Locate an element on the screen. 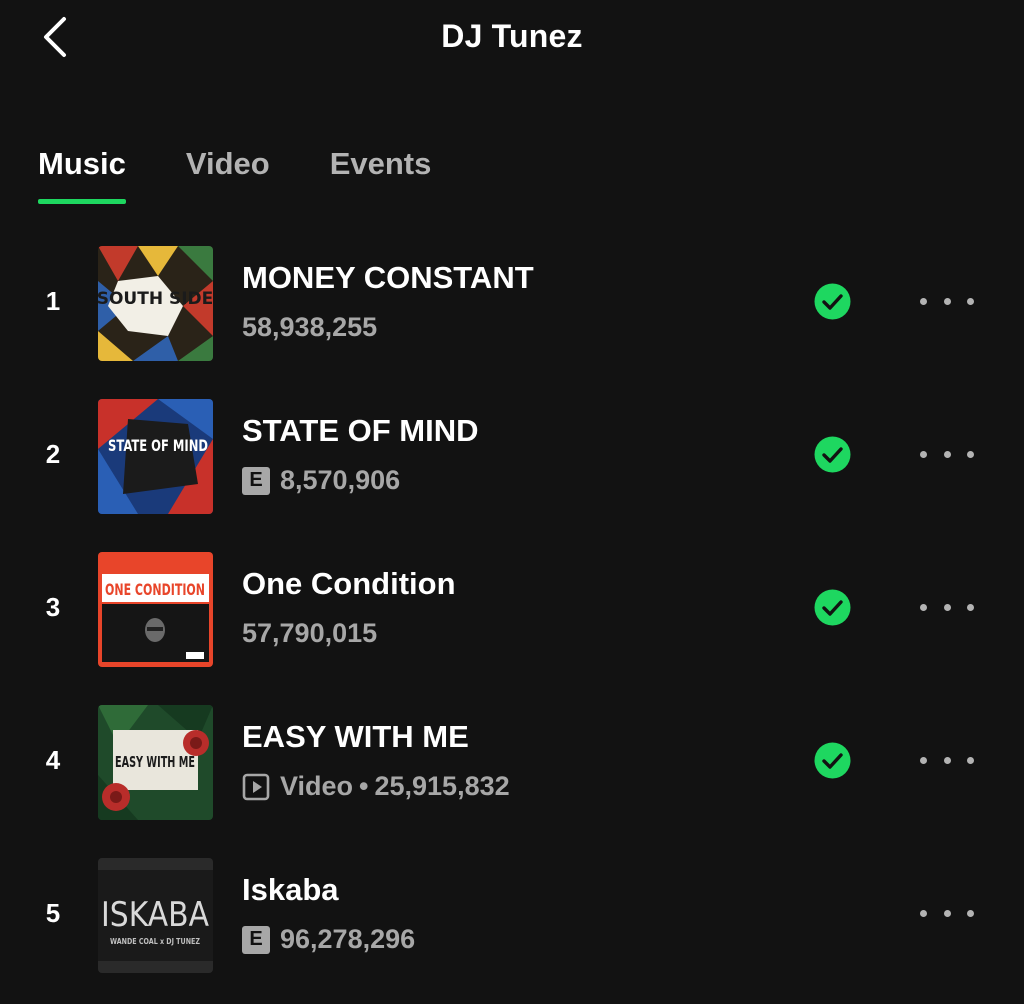  album-art: EASY WITH ME is located at coordinates (155, 762).